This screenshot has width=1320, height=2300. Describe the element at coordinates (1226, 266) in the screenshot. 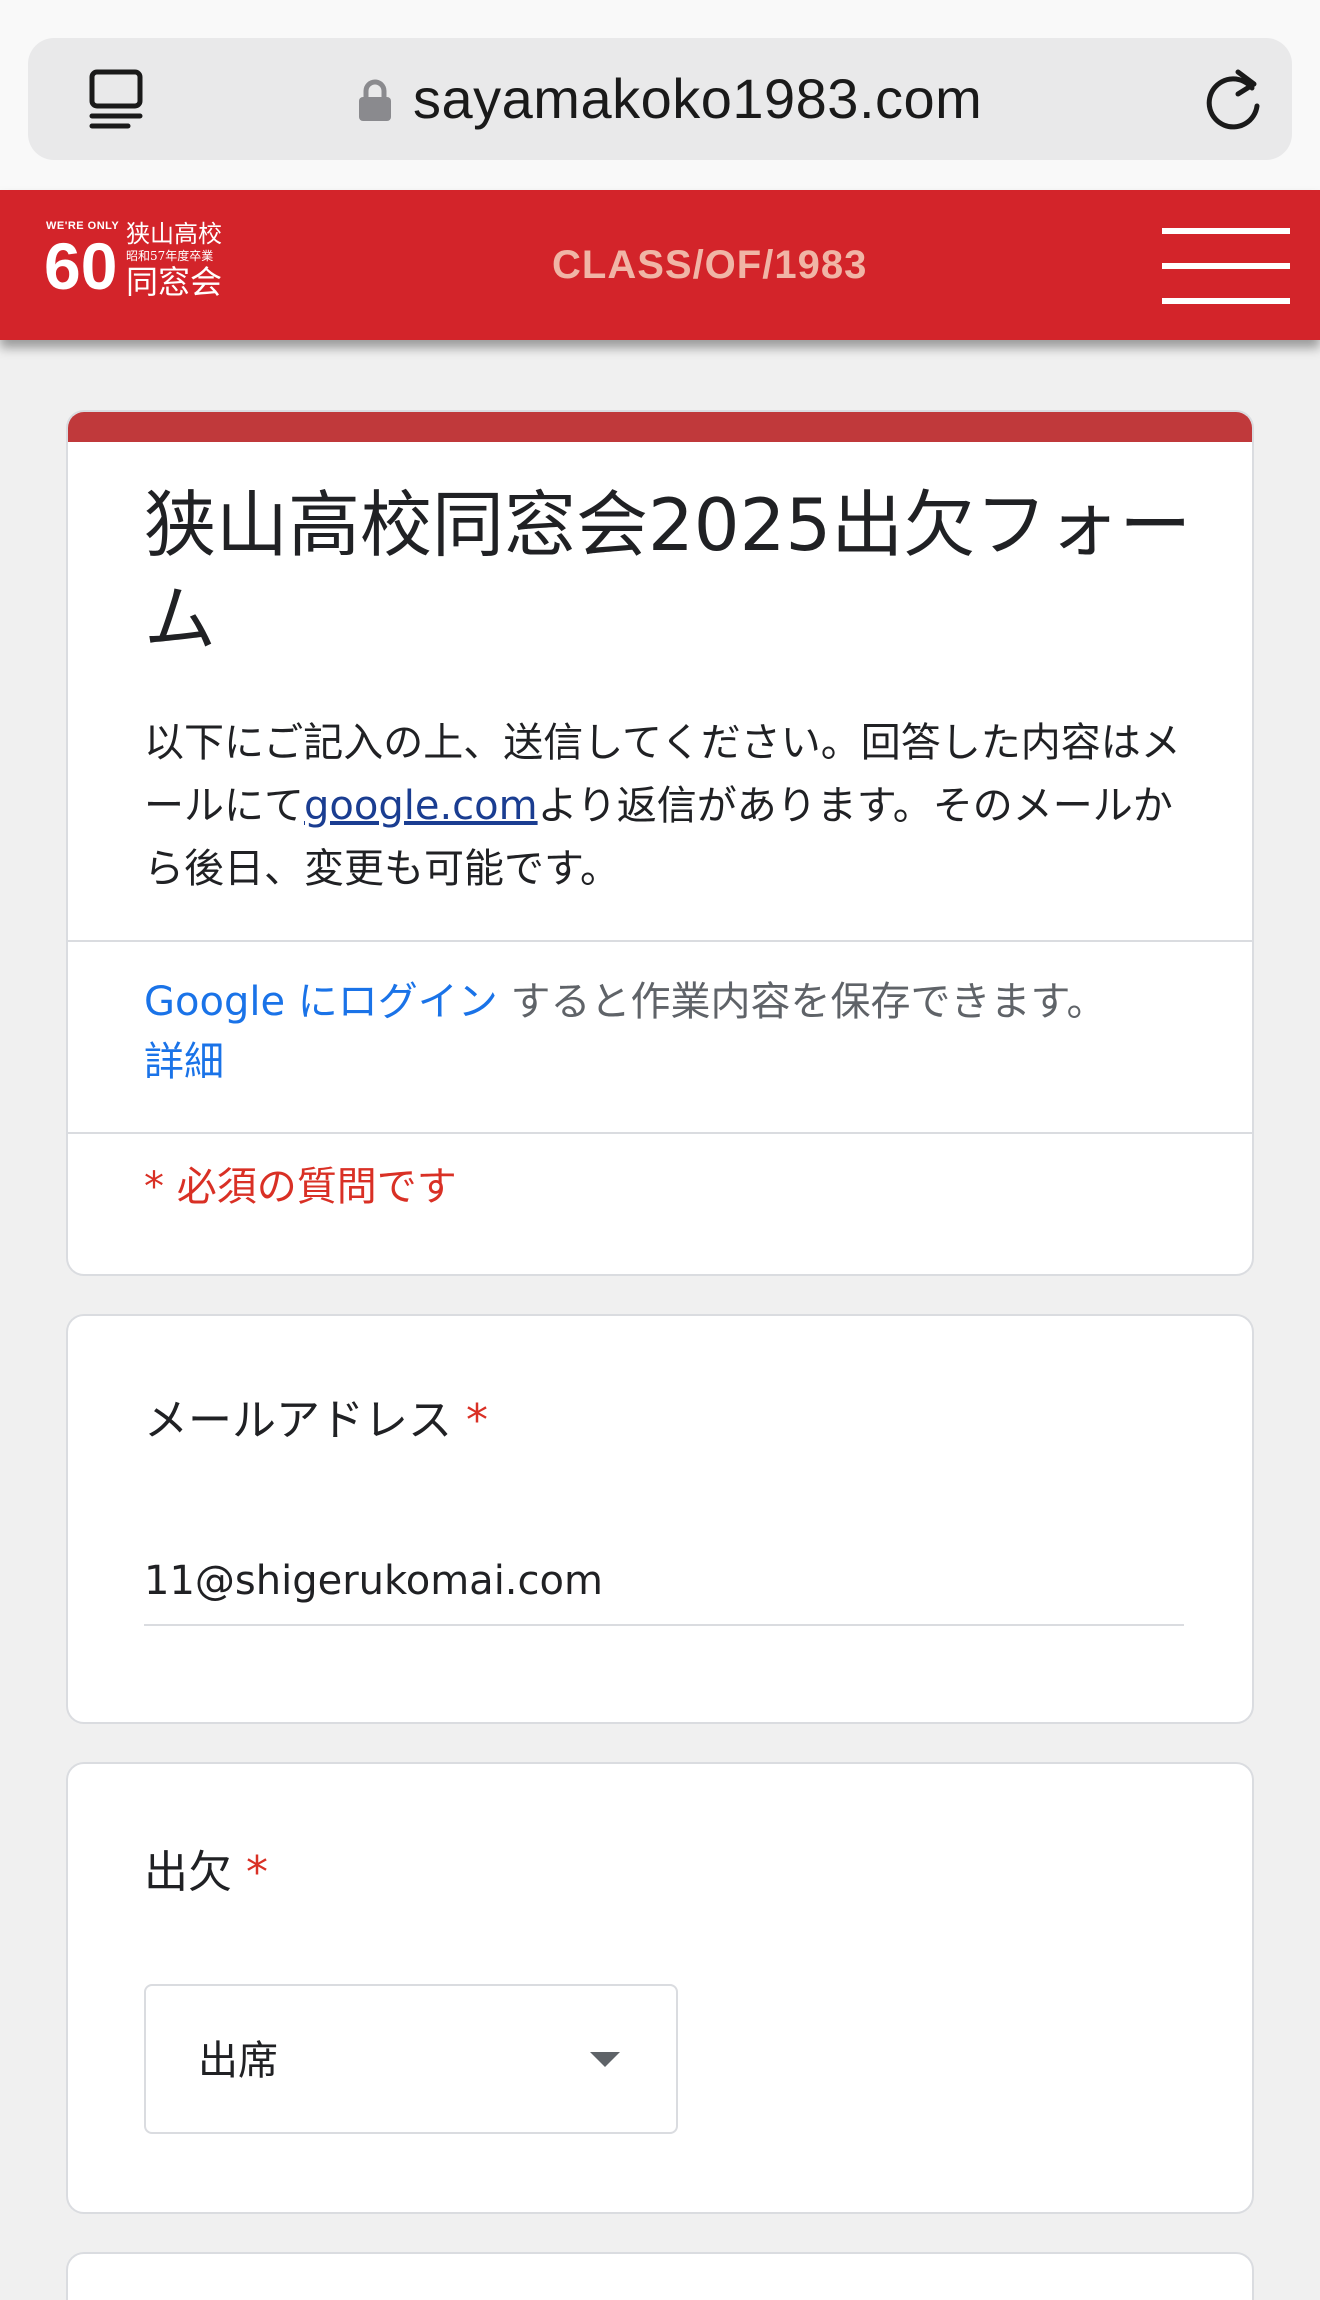

I see `hamburger-menu-icon` at that location.